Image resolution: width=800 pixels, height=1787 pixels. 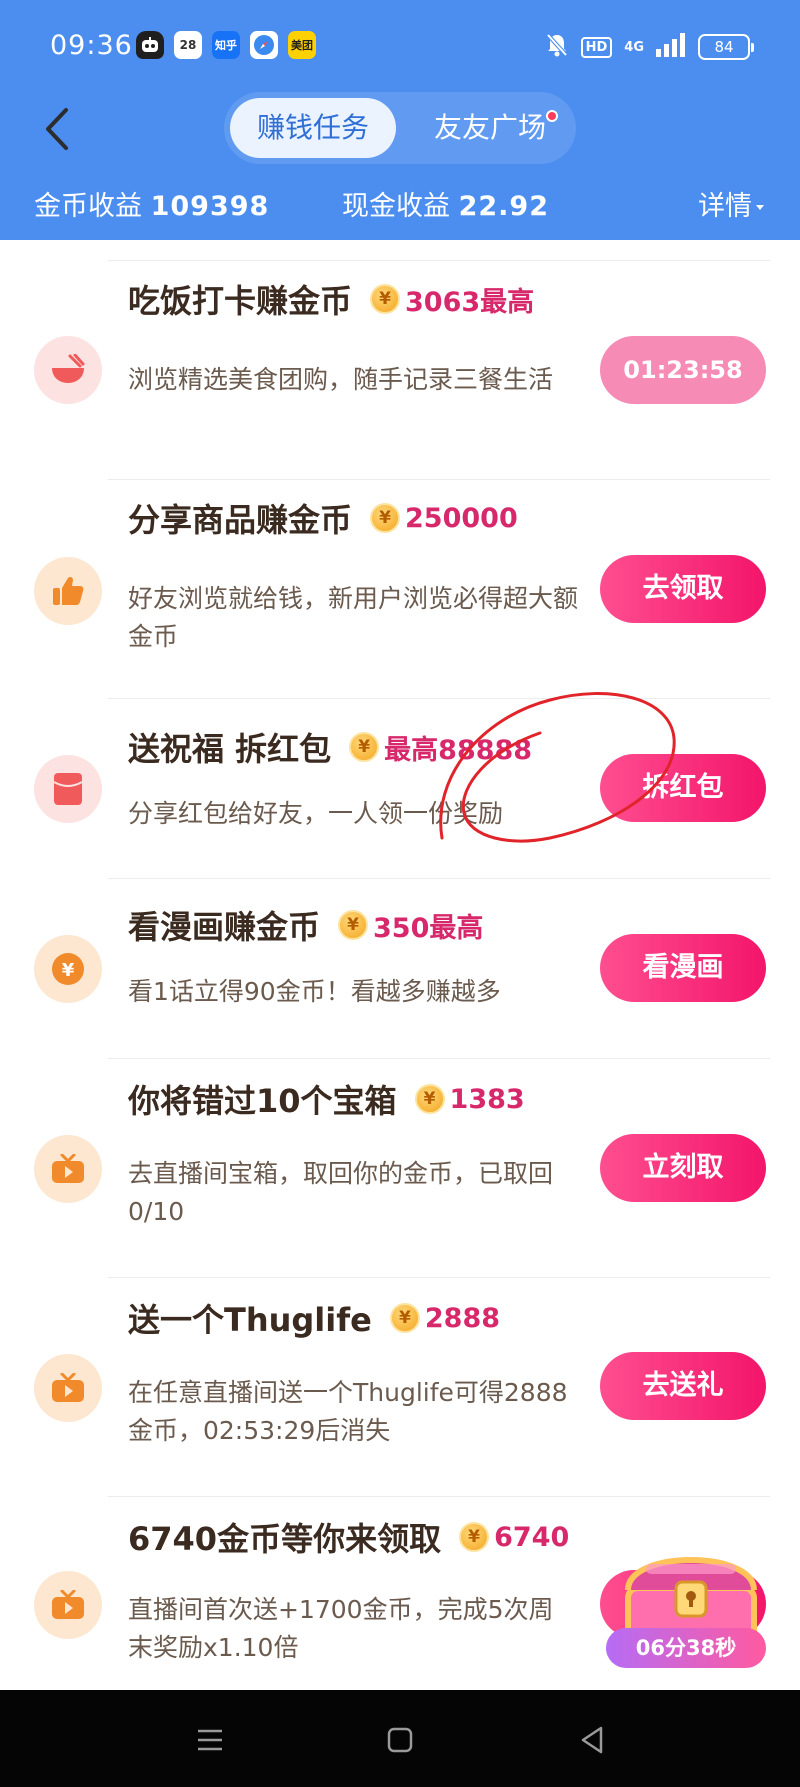 What do you see at coordinates (592, 1740) in the screenshot?
I see `back-nav-button` at bounding box center [592, 1740].